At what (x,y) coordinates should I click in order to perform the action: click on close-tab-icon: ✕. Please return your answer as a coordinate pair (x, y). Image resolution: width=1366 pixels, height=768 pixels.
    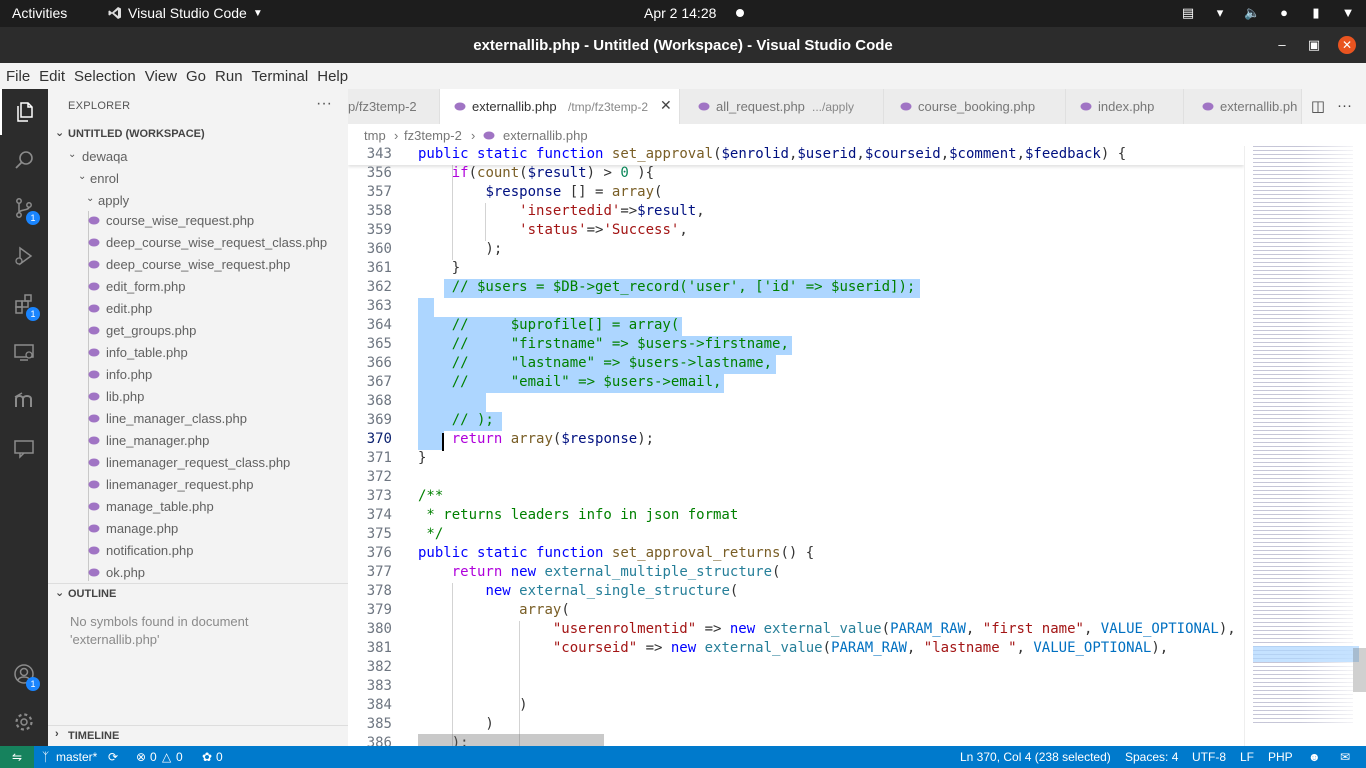
    Looking at the image, I should click on (666, 105).